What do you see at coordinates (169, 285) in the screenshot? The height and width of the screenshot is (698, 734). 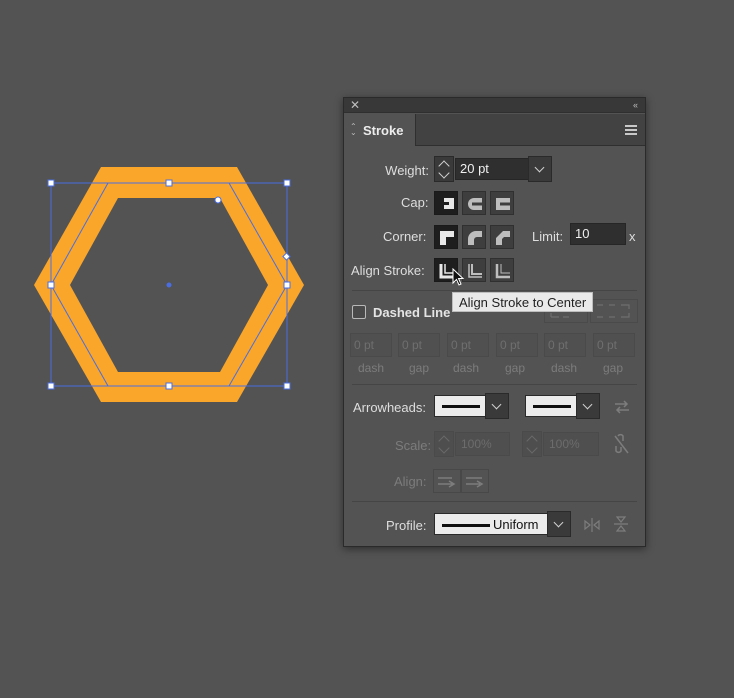 I see `center-point` at bounding box center [169, 285].